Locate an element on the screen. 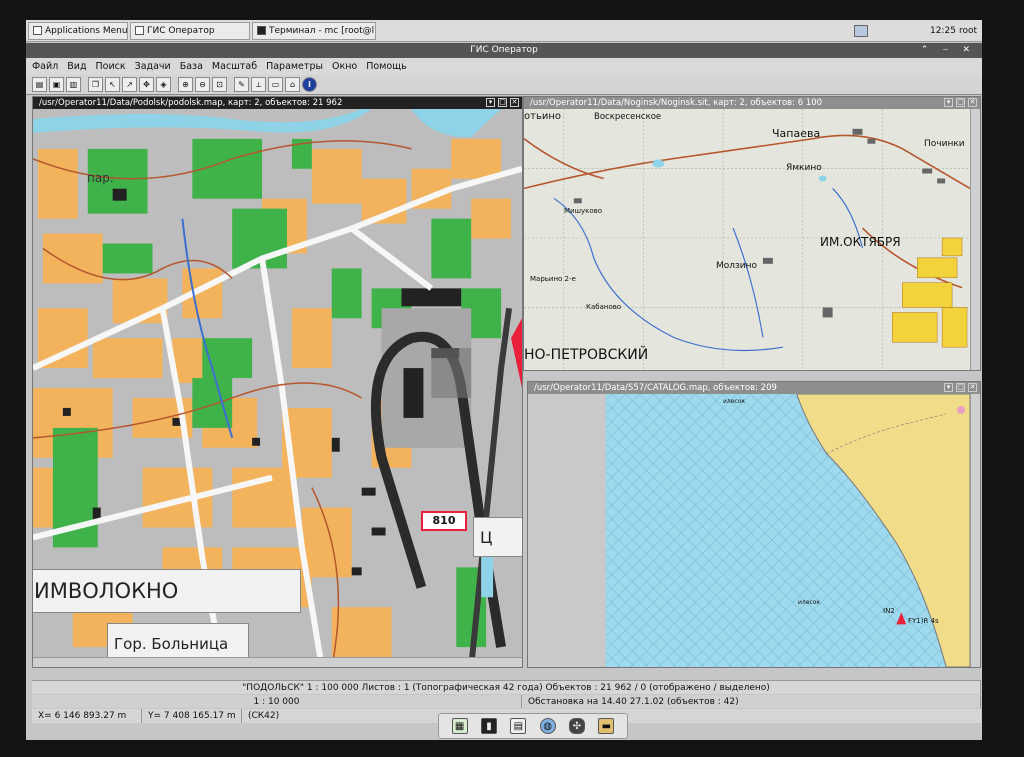  edit-icon: ✎ is located at coordinates (241, 84).